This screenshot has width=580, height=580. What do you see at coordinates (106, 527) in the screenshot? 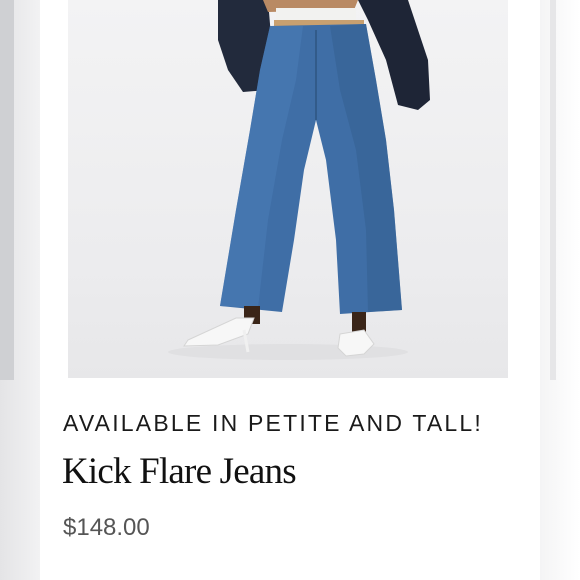
I see `product-price: $148.00` at bounding box center [106, 527].